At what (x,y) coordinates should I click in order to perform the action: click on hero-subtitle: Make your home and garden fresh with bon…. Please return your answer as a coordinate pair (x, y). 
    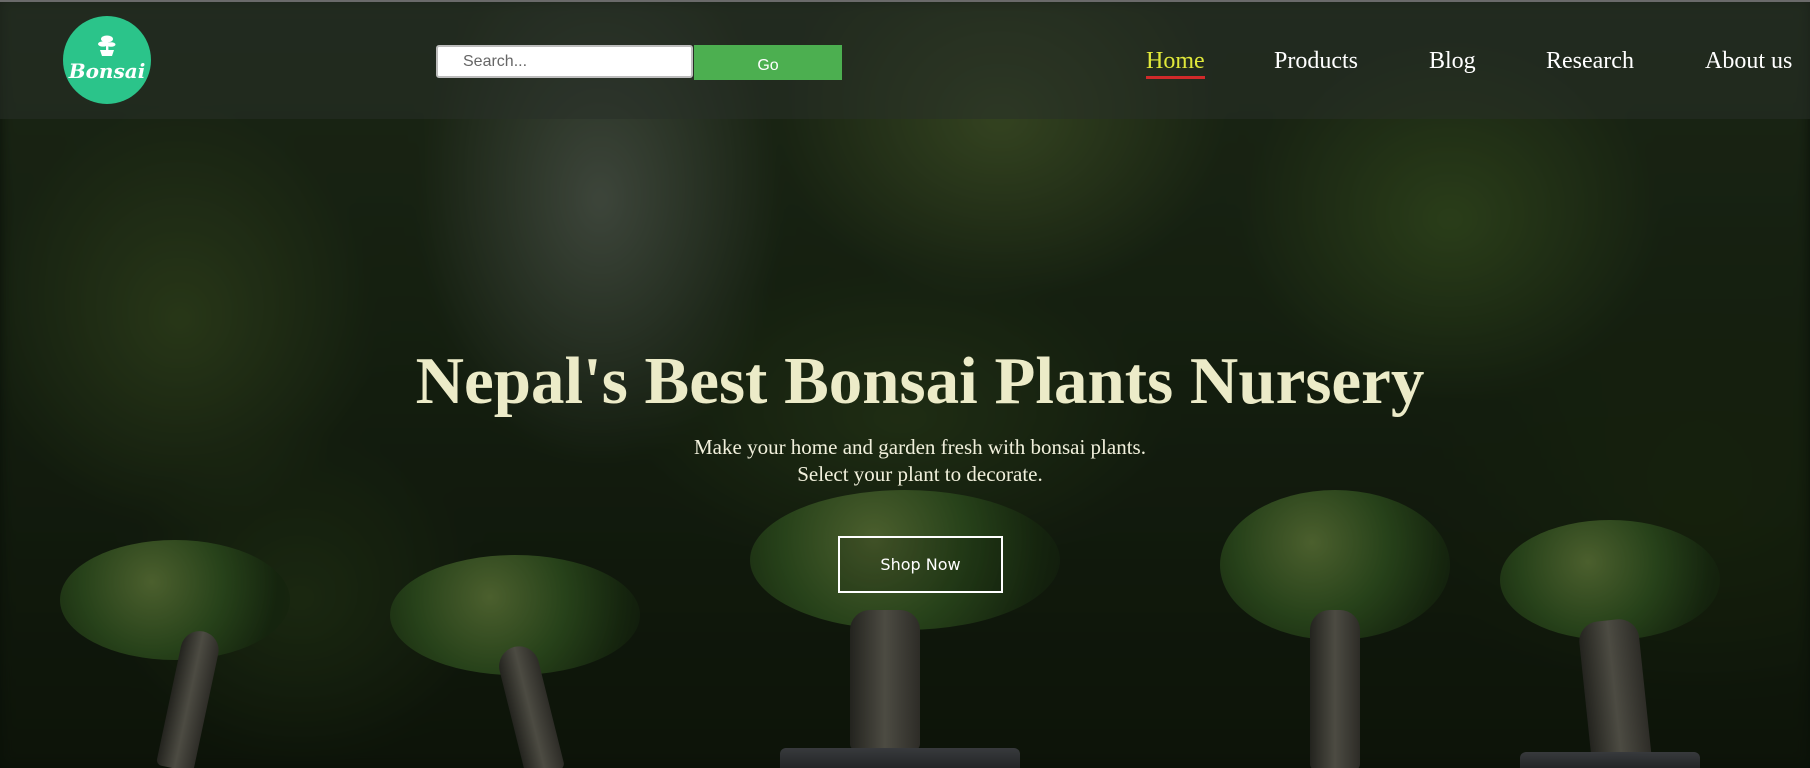
    Looking at the image, I should click on (905, 461).